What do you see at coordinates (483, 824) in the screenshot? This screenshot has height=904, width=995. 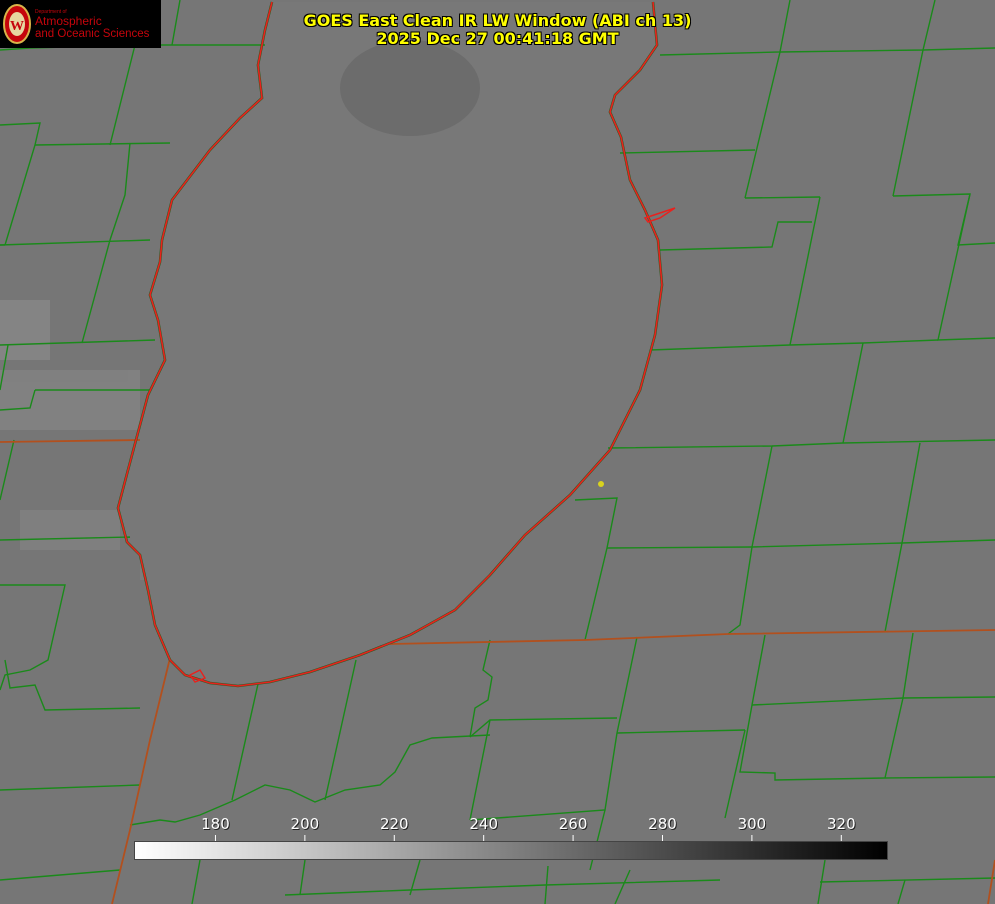 I see `colorbar-tick-label: 240` at bounding box center [483, 824].